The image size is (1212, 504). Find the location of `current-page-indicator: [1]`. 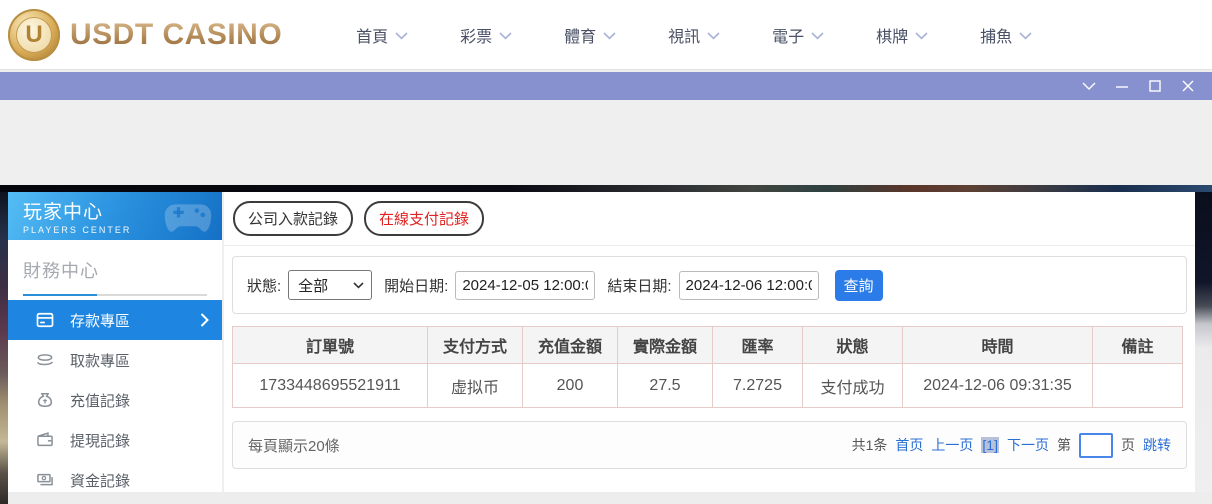

current-page-indicator: [1] is located at coordinates (990, 445).